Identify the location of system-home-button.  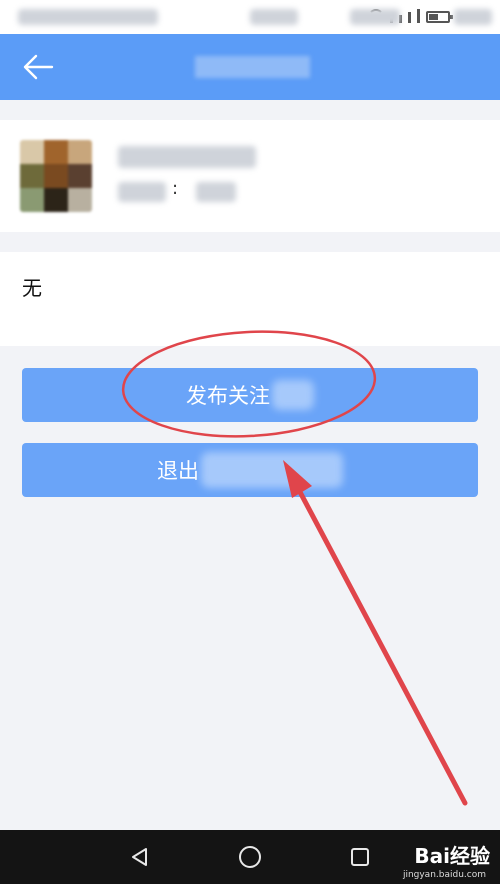
(250, 857).